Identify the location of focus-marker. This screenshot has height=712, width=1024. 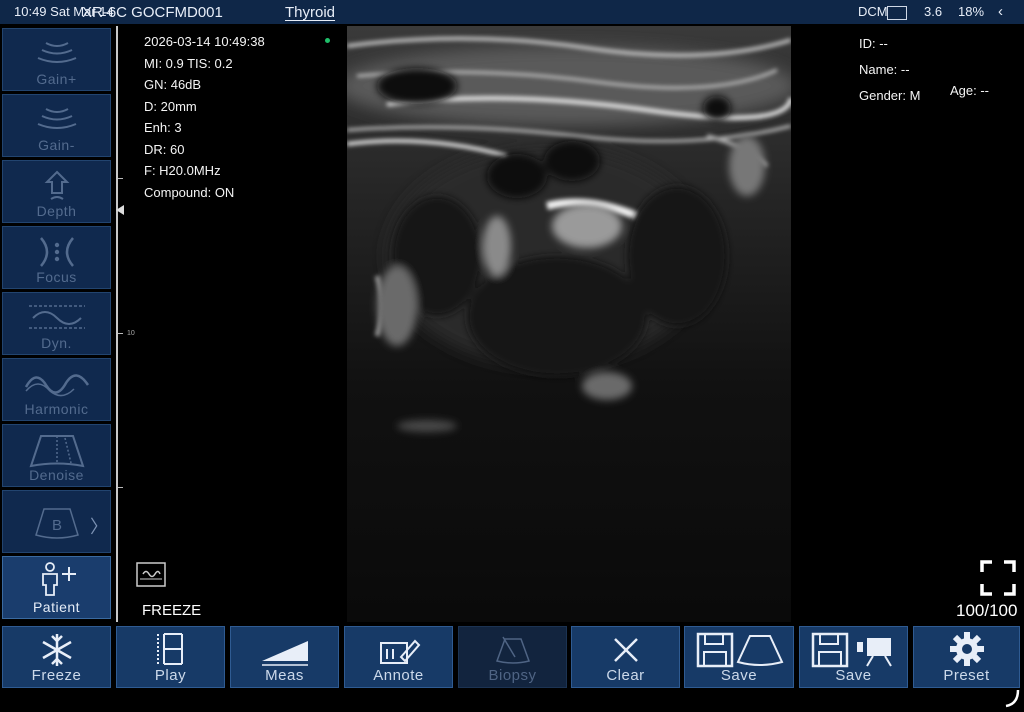
(120, 210).